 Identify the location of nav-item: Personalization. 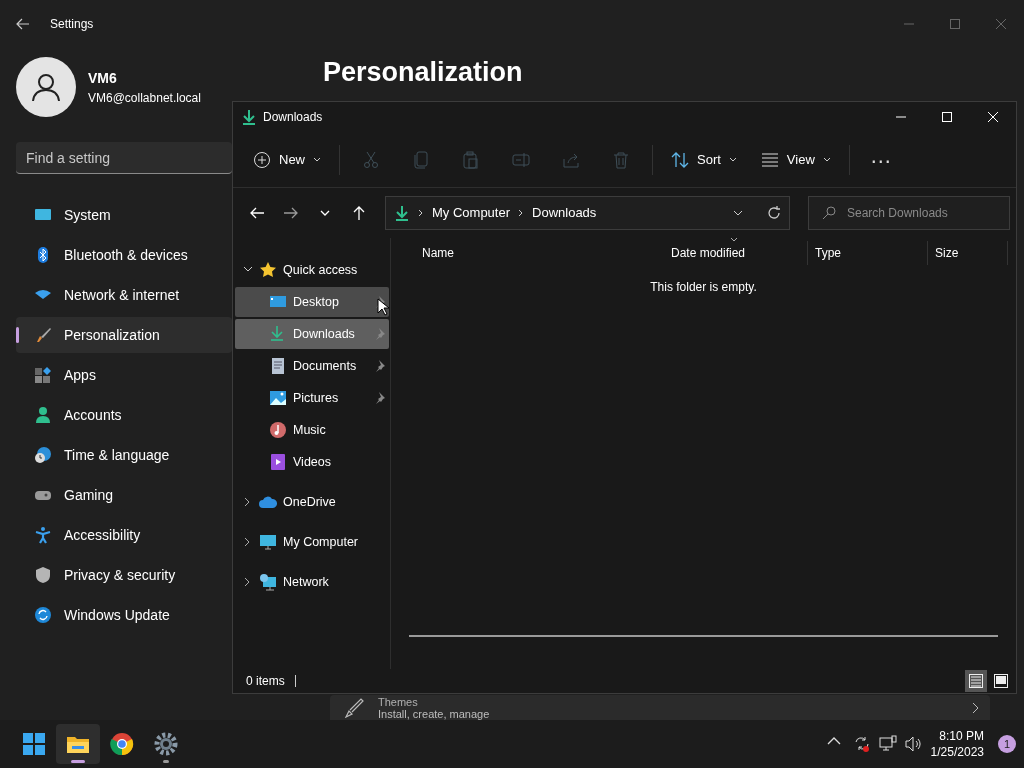
(124, 335).